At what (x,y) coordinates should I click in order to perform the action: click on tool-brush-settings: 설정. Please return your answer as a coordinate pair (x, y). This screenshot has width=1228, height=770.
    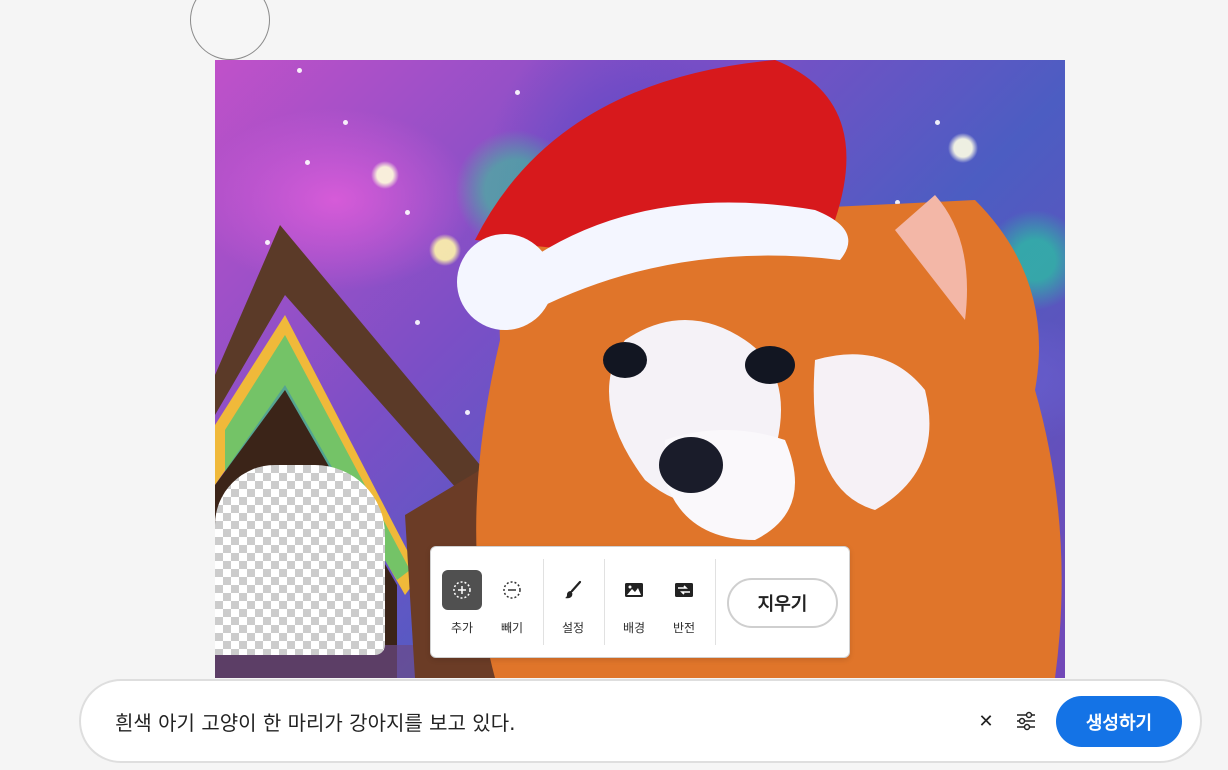
    Looking at the image, I should click on (573, 602).